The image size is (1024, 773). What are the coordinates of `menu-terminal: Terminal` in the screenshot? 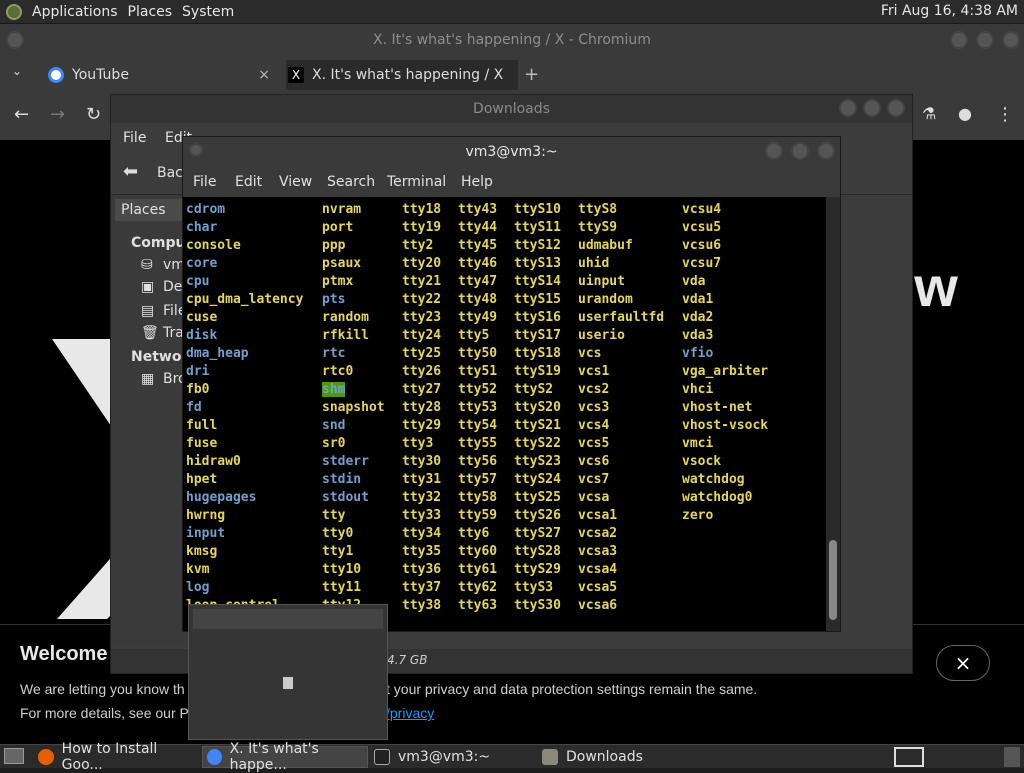 It's located at (416, 182).